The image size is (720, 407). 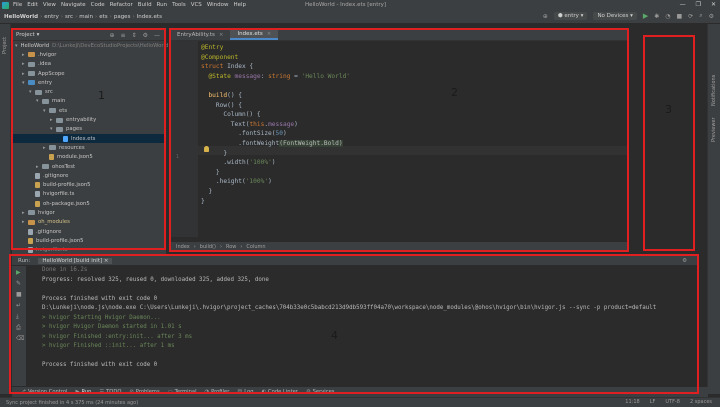 I want to click on close-icon: ✕, so click(x=713, y=4).